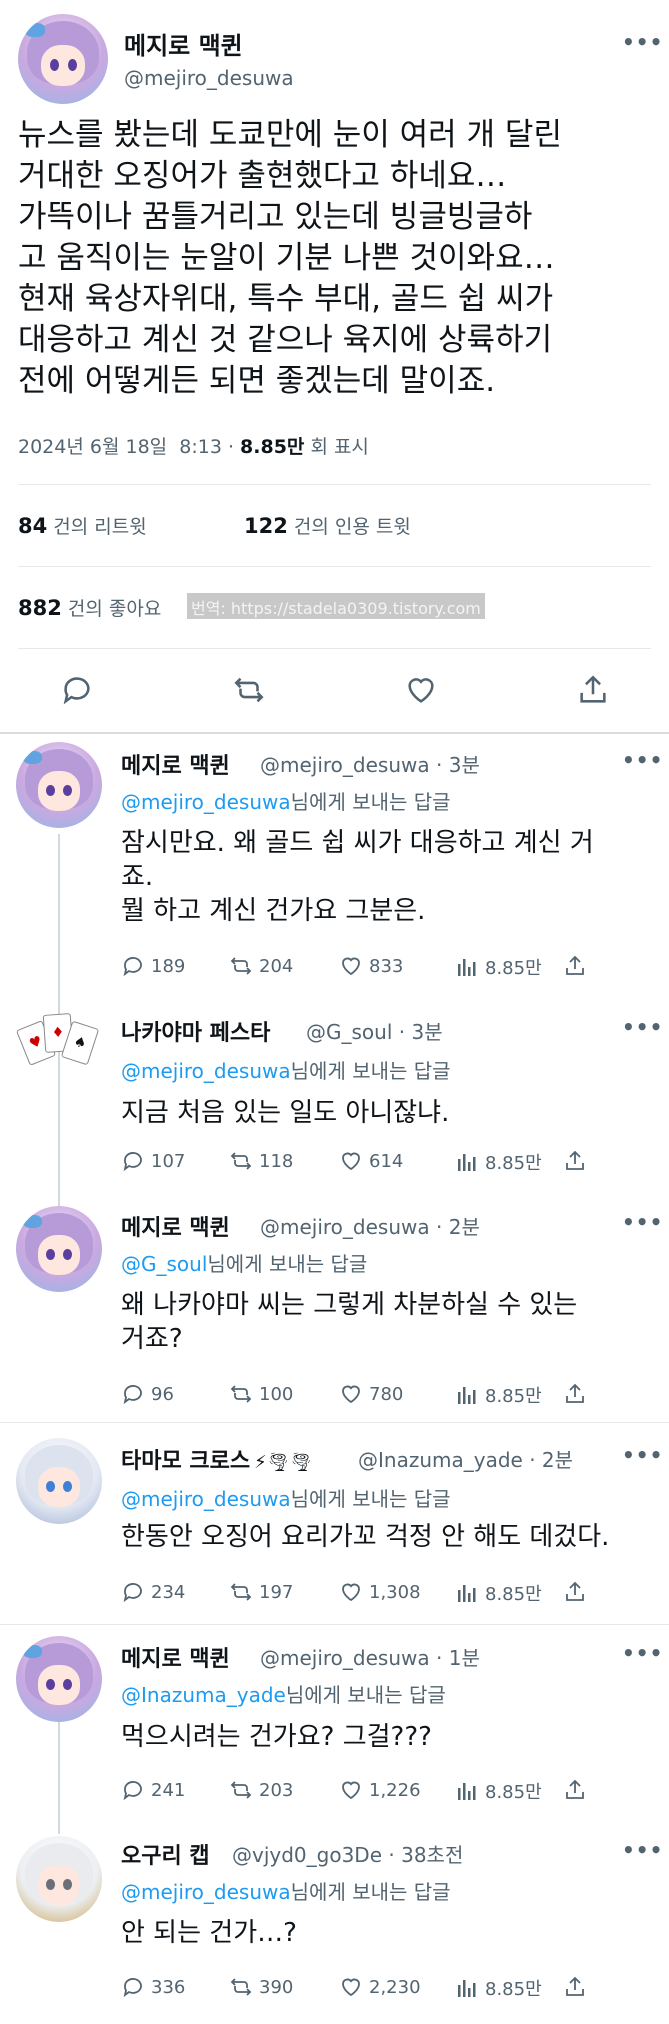  Describe the element at coordinates (63, 59) in the screenshot. I see `author-avatar` at that location.